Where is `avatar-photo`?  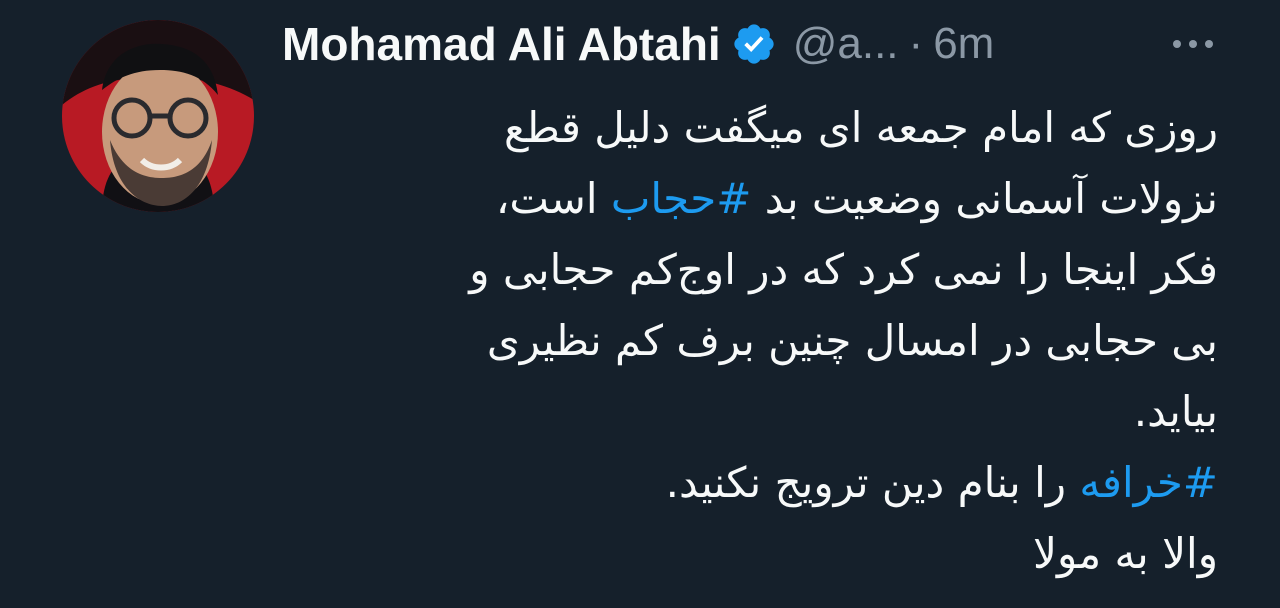 avatar-photo is located at coordinates (158, 116).